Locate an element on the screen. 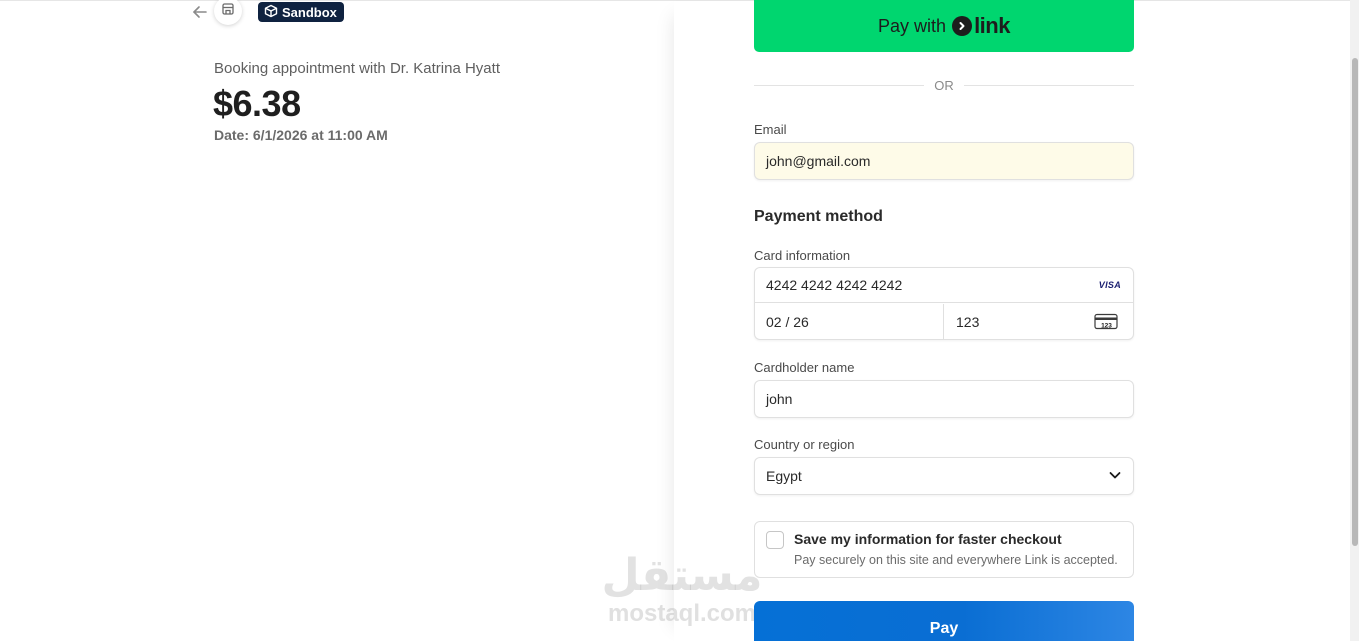 The height and width of the screenshot is (641, 1359). card-information-group: 4242 4242 4242 4242 VISA 02 / 26 123 123 is located at coordinates (944, 303).